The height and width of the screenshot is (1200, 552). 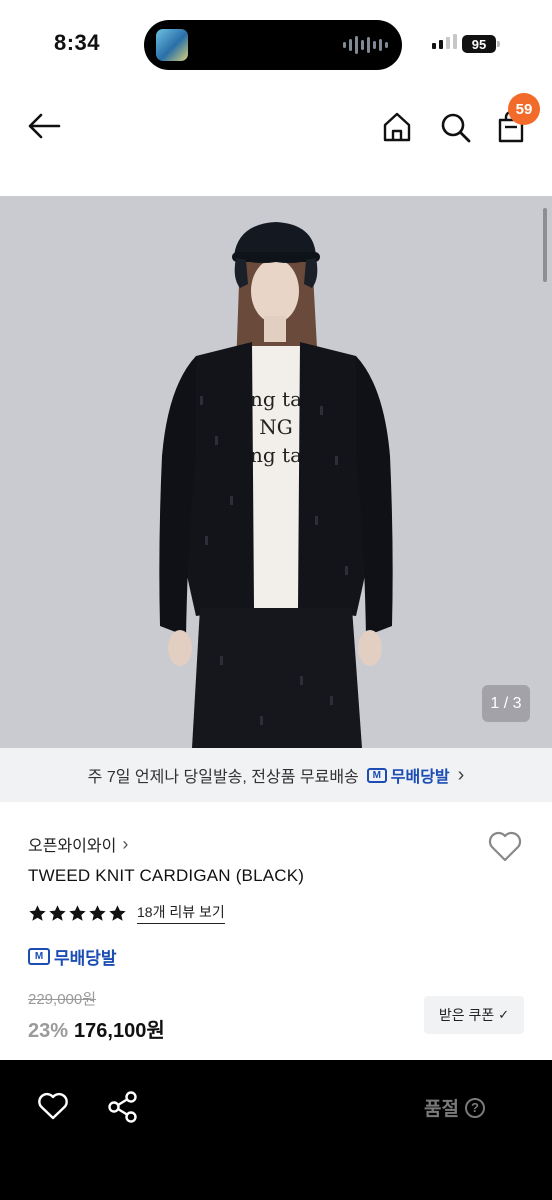 I want to click on rating-stars, so click(x=77, y=913).